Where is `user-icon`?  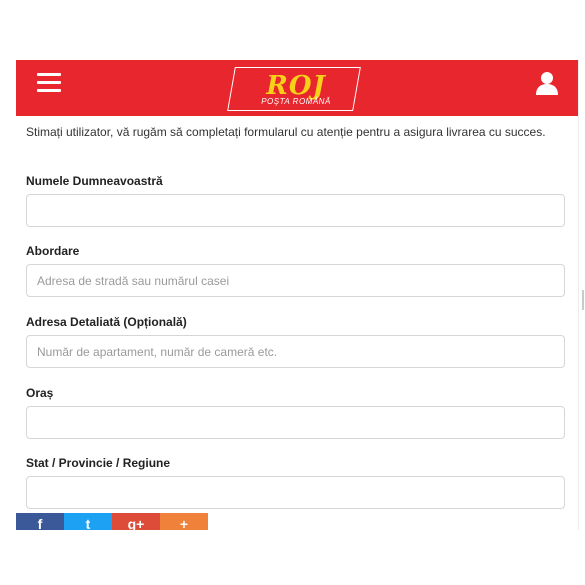
user-icon is located at coordinates (547, 83).